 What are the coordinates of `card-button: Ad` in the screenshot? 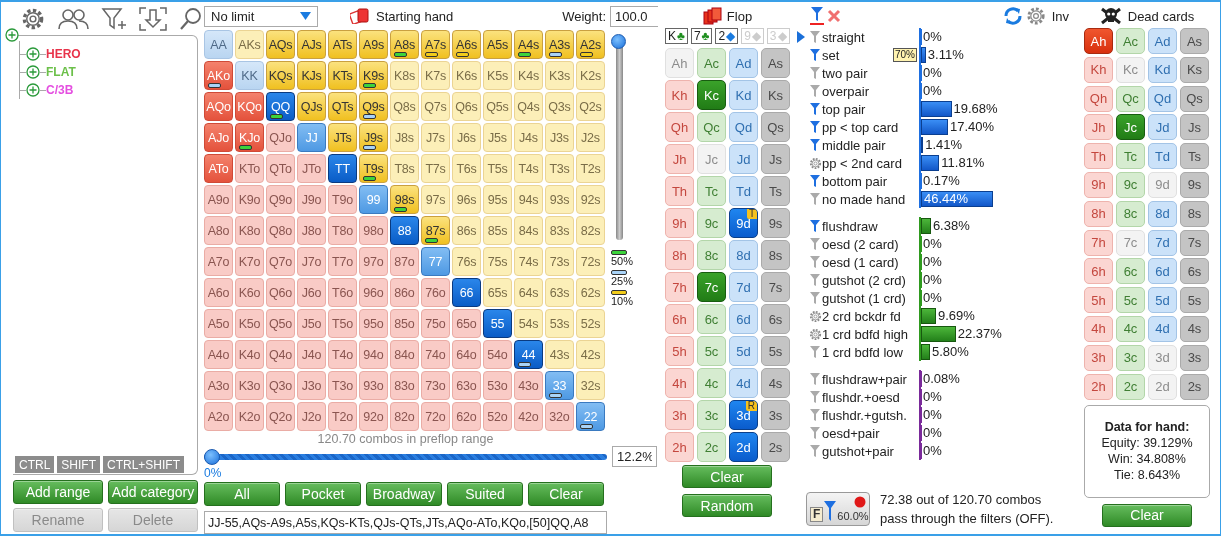 It's located at (1162, 41).